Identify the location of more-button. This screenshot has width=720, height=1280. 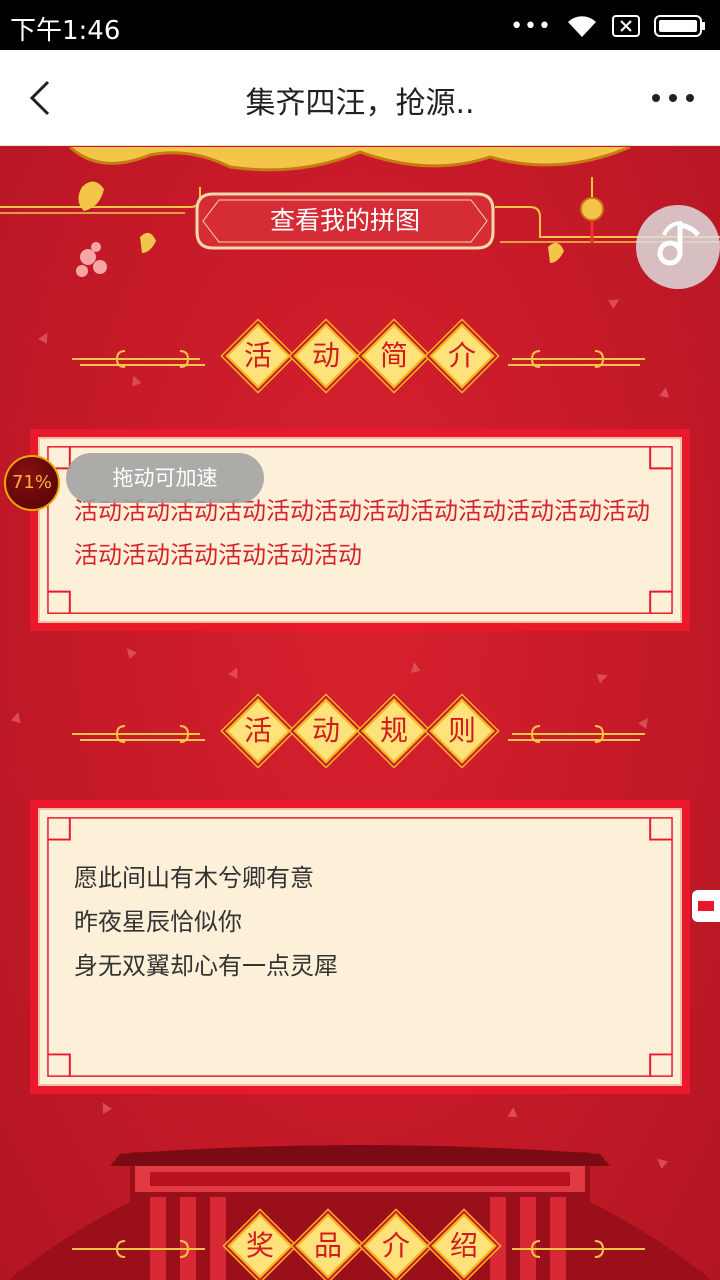
(673, 98).